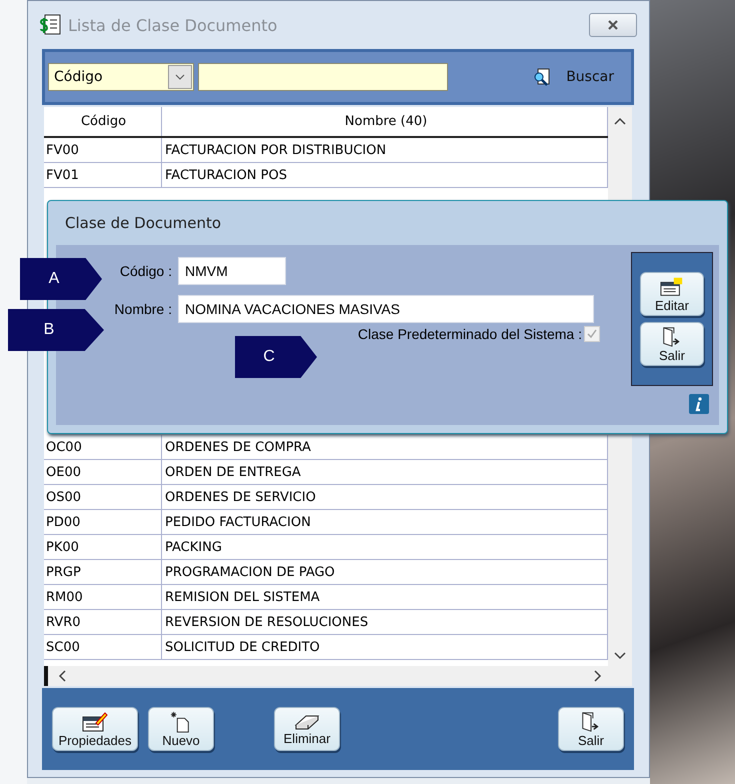 The image size is (735, 784). I want to click on search-button: Buscar, so click(573, 77).